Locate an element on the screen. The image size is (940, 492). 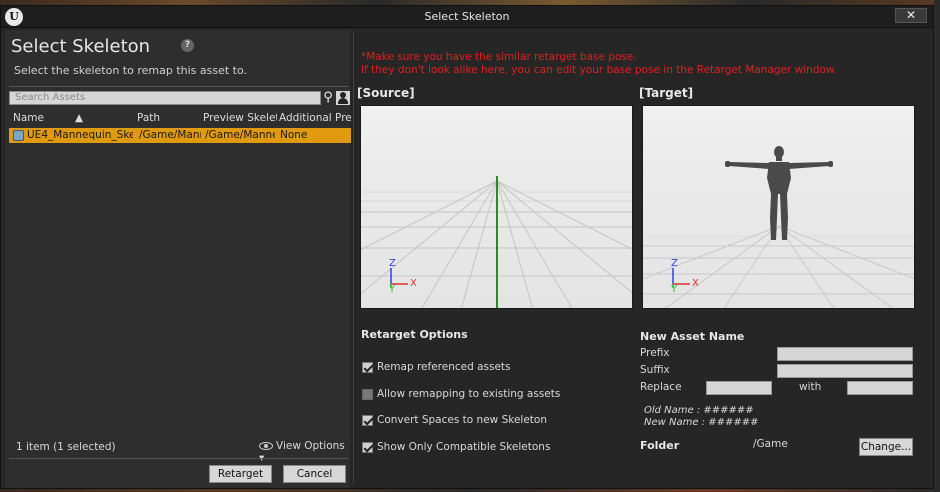
row-preview: /Game/Manne is located at coordinates (240, 135).